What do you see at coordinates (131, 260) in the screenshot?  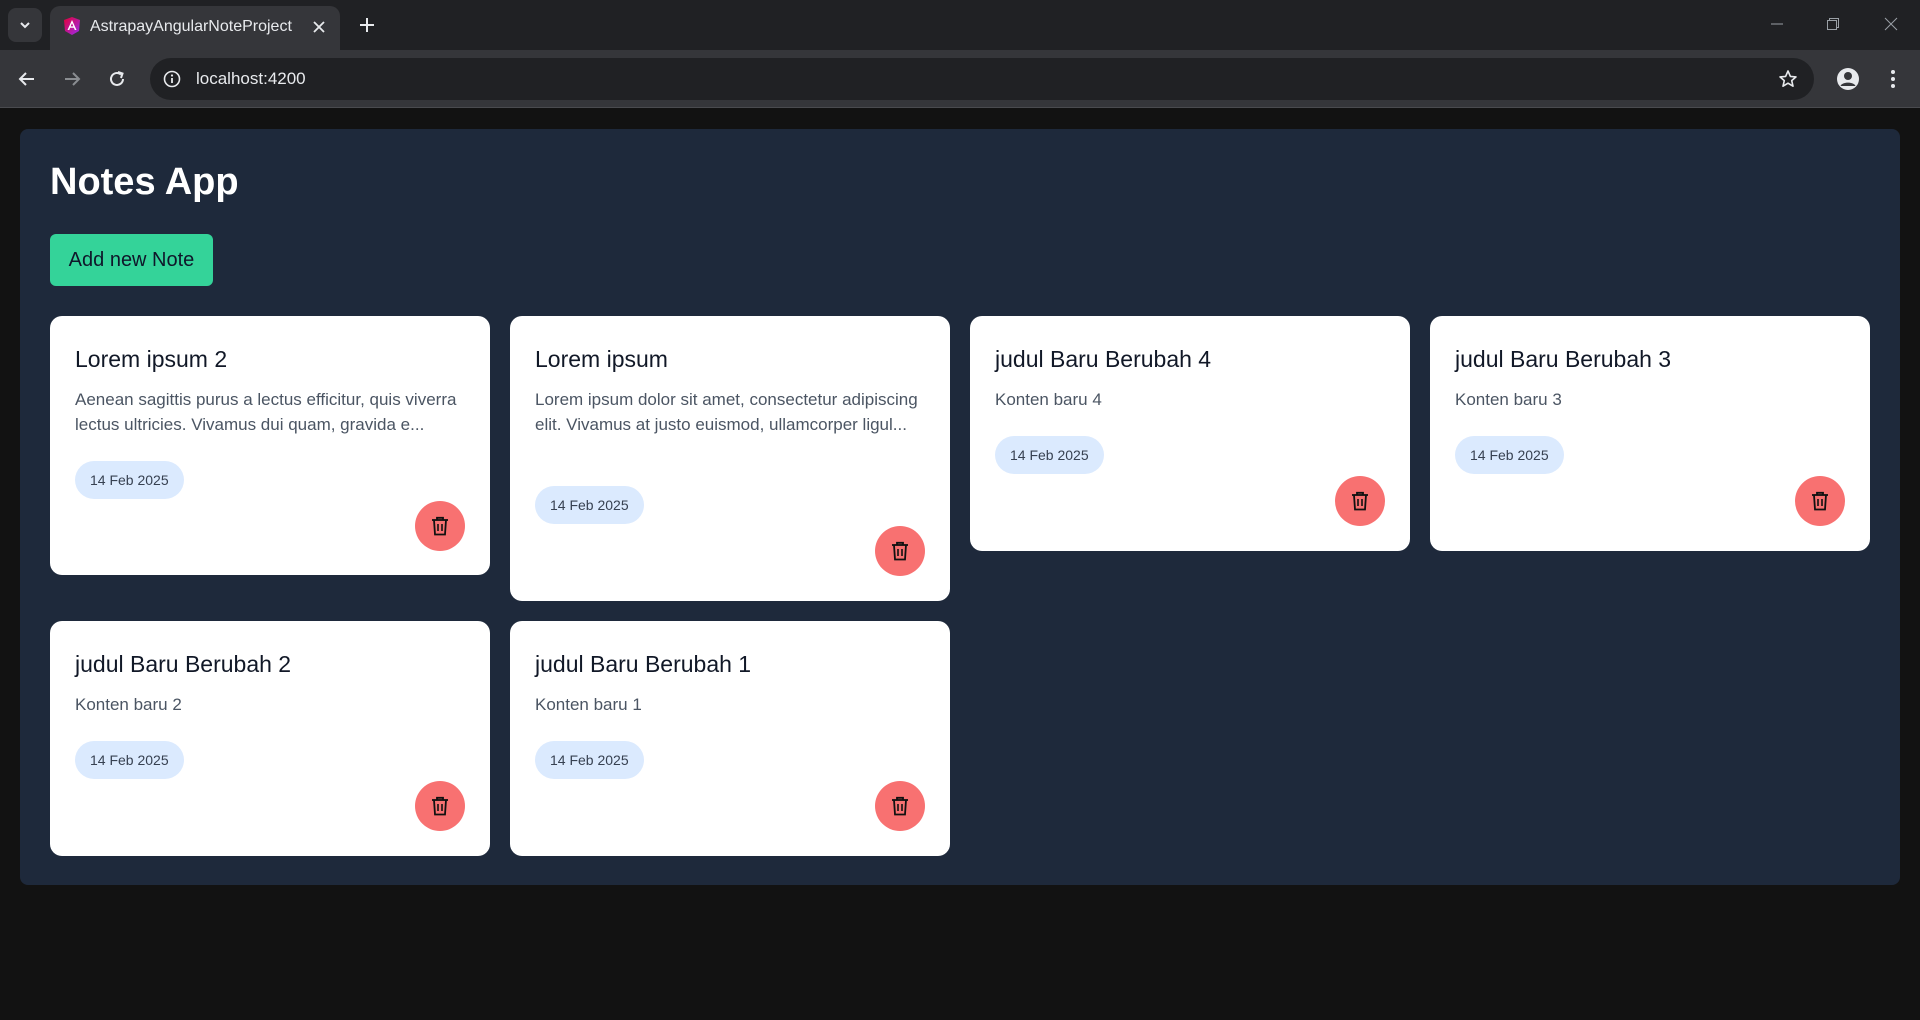 I see `add-note-button: Add new Note` at bounding box center [131, 260].